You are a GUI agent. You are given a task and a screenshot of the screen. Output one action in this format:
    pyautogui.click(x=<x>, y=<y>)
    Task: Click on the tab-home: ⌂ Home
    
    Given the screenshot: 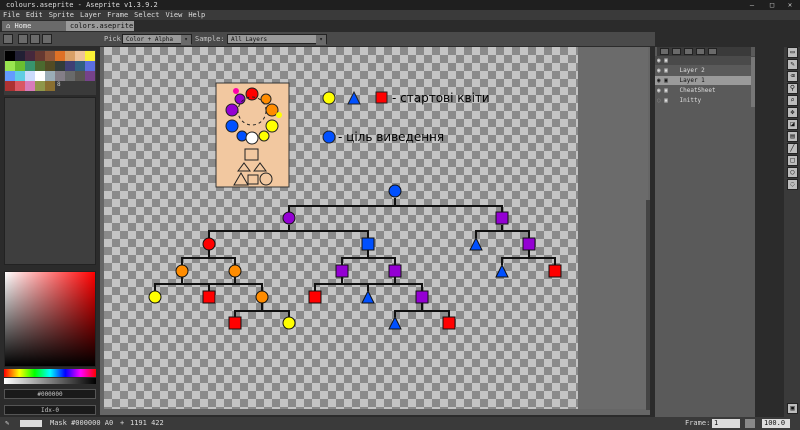 What is the action you would take?
    pyautogui.click(x=36, y=26)
    